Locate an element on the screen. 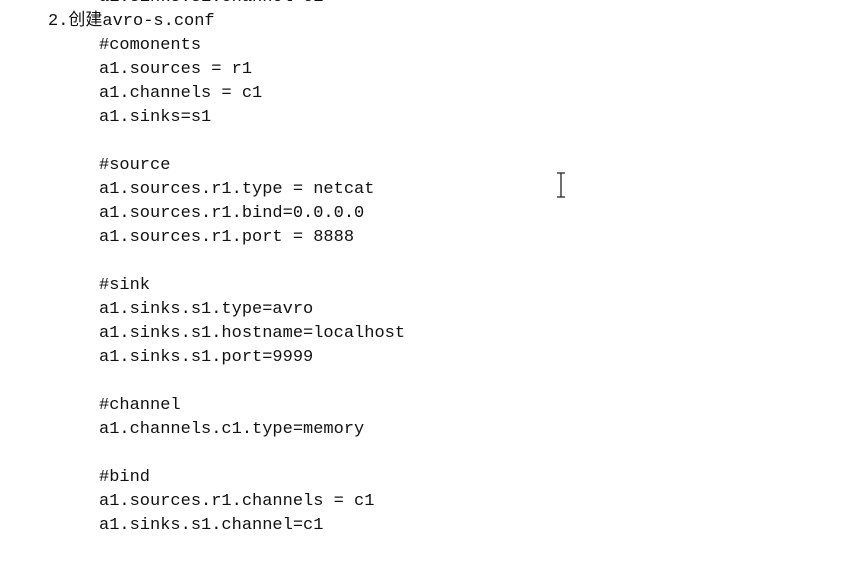 The width and height of the screenshot is (841, 566). config-line: a1.sources.r1.type = netcat is located at coordinates (237, 189).